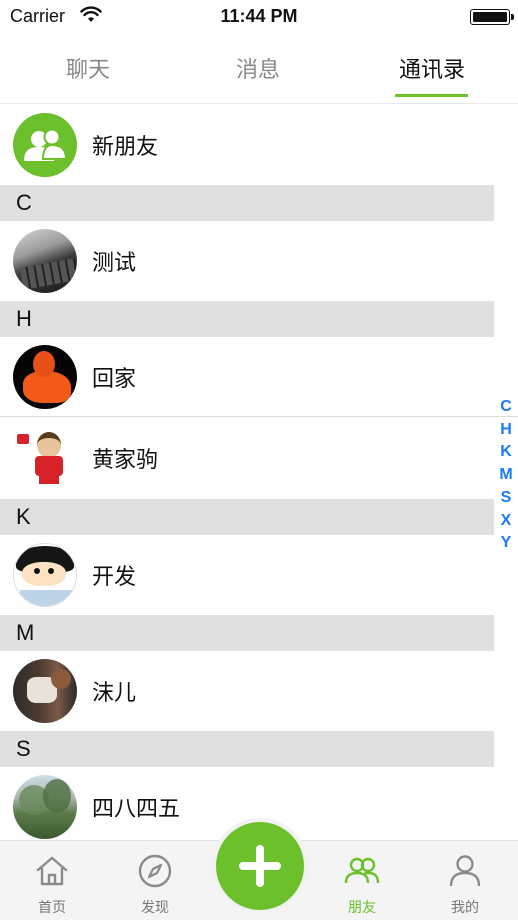 The height and width of the screenshot is (920, 518). I want to click on plus-icon, so click(260, 866).